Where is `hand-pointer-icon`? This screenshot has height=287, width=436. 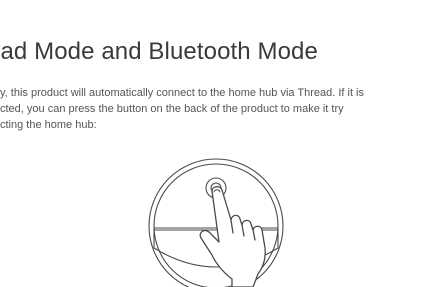 hand-pointer-icon is located at coordinates (232, 236).